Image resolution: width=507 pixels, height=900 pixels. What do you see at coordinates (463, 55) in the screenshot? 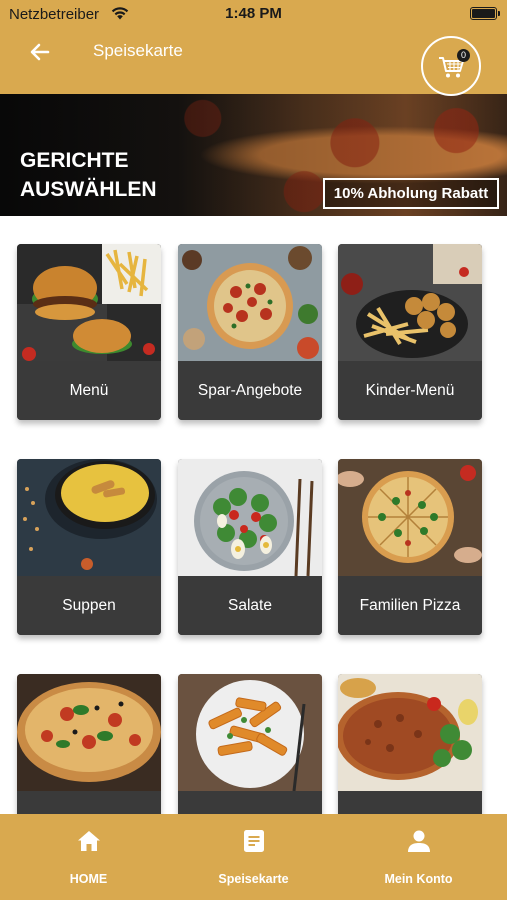
I see `cart-count-badge: 0` at bounding box center [463, 55].